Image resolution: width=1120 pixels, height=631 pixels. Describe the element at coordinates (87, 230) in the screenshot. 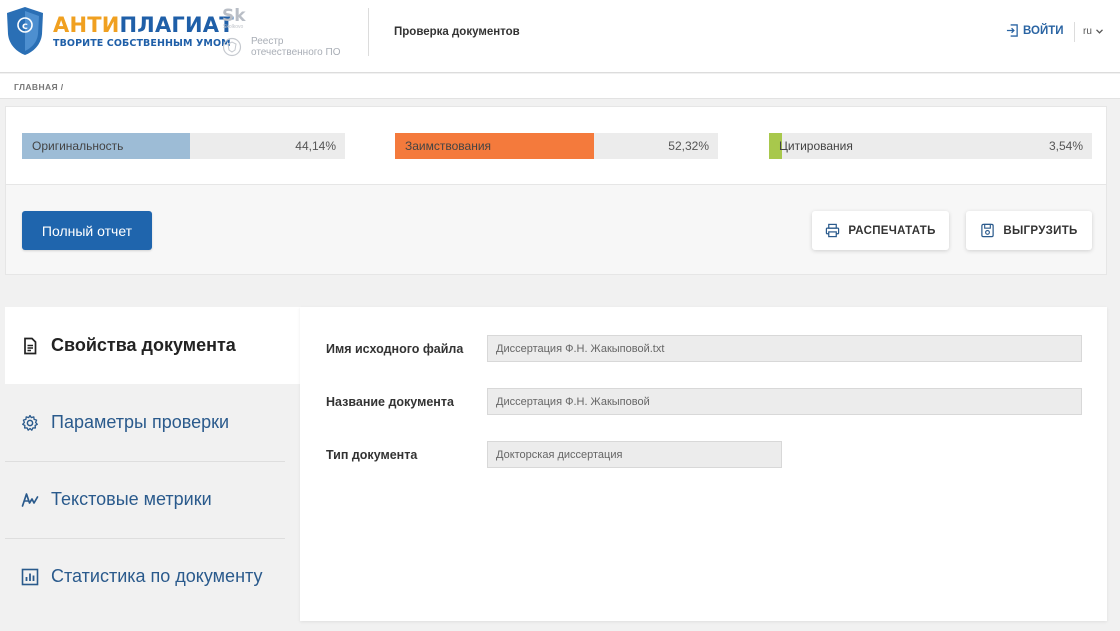

I see `full-report-button: Полный отчет` at that location.